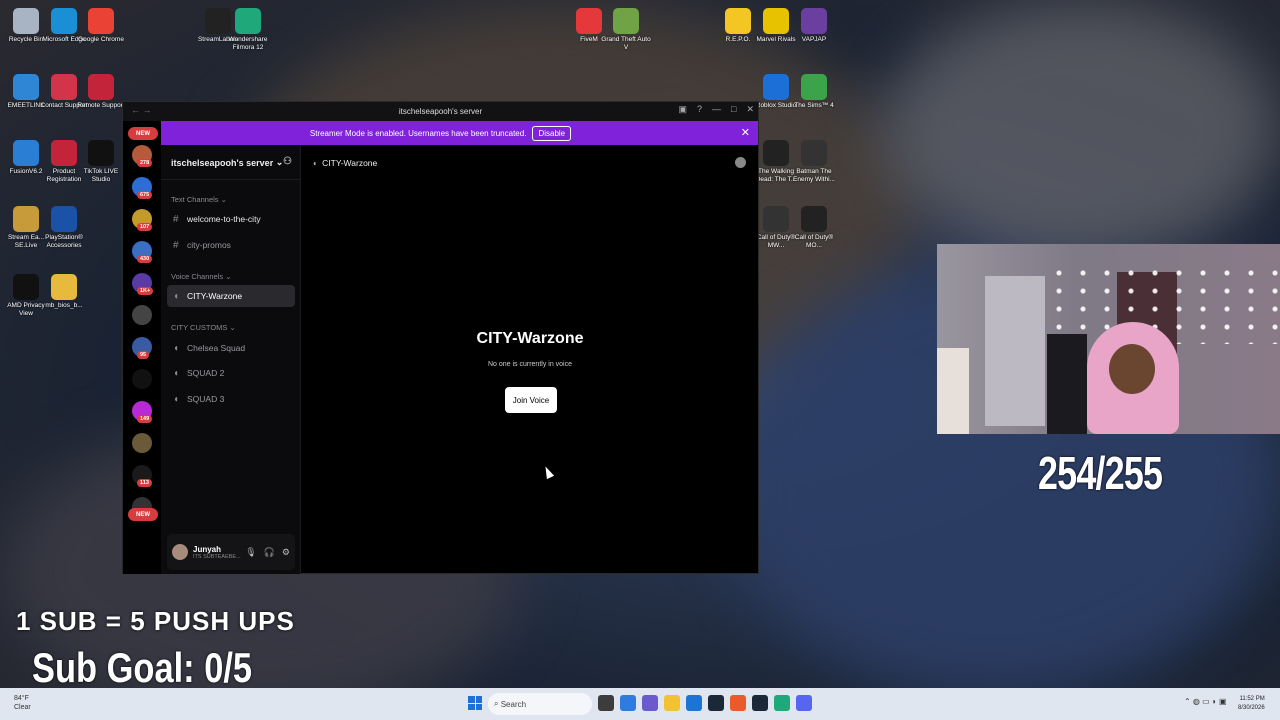 The image size is (1280, 720). I want to click on channel-squad-2: ◖ SQUAD 2, so click(231, 373).